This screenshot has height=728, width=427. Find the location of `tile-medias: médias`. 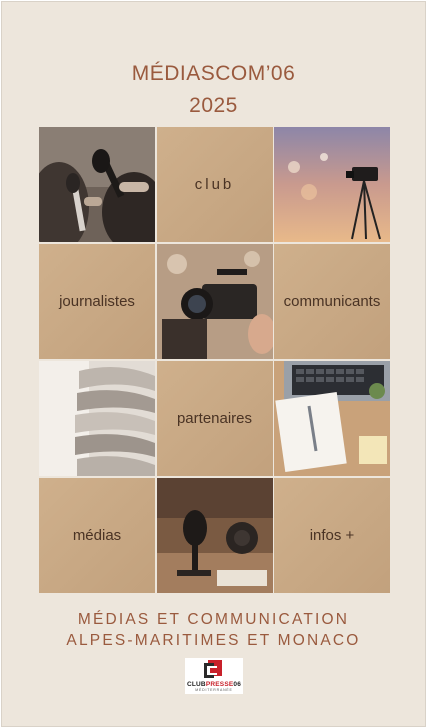

tile-medias: médias is located at coordinates (97, 535).